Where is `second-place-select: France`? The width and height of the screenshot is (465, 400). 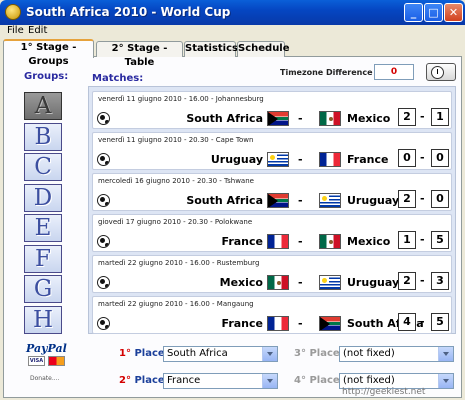 second-place-select: France is located at coordinates (220, 381).